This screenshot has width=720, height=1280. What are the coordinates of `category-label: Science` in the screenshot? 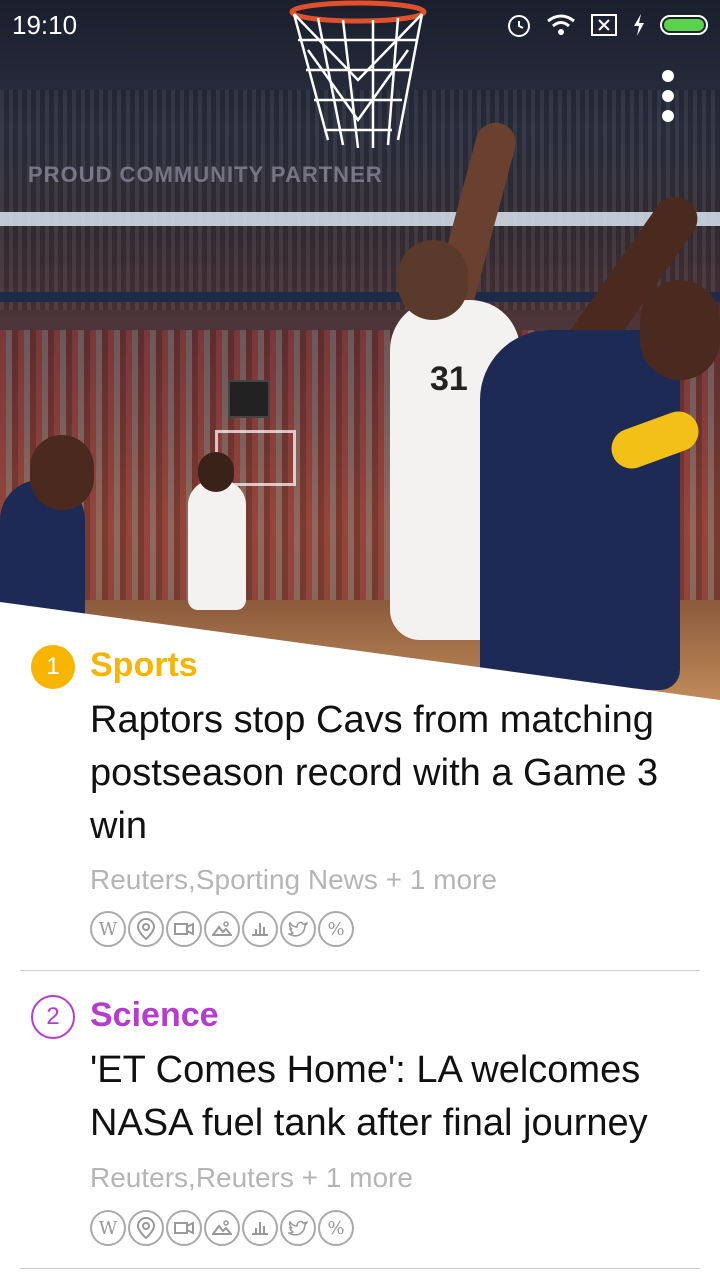 It's located at (154, 1015).